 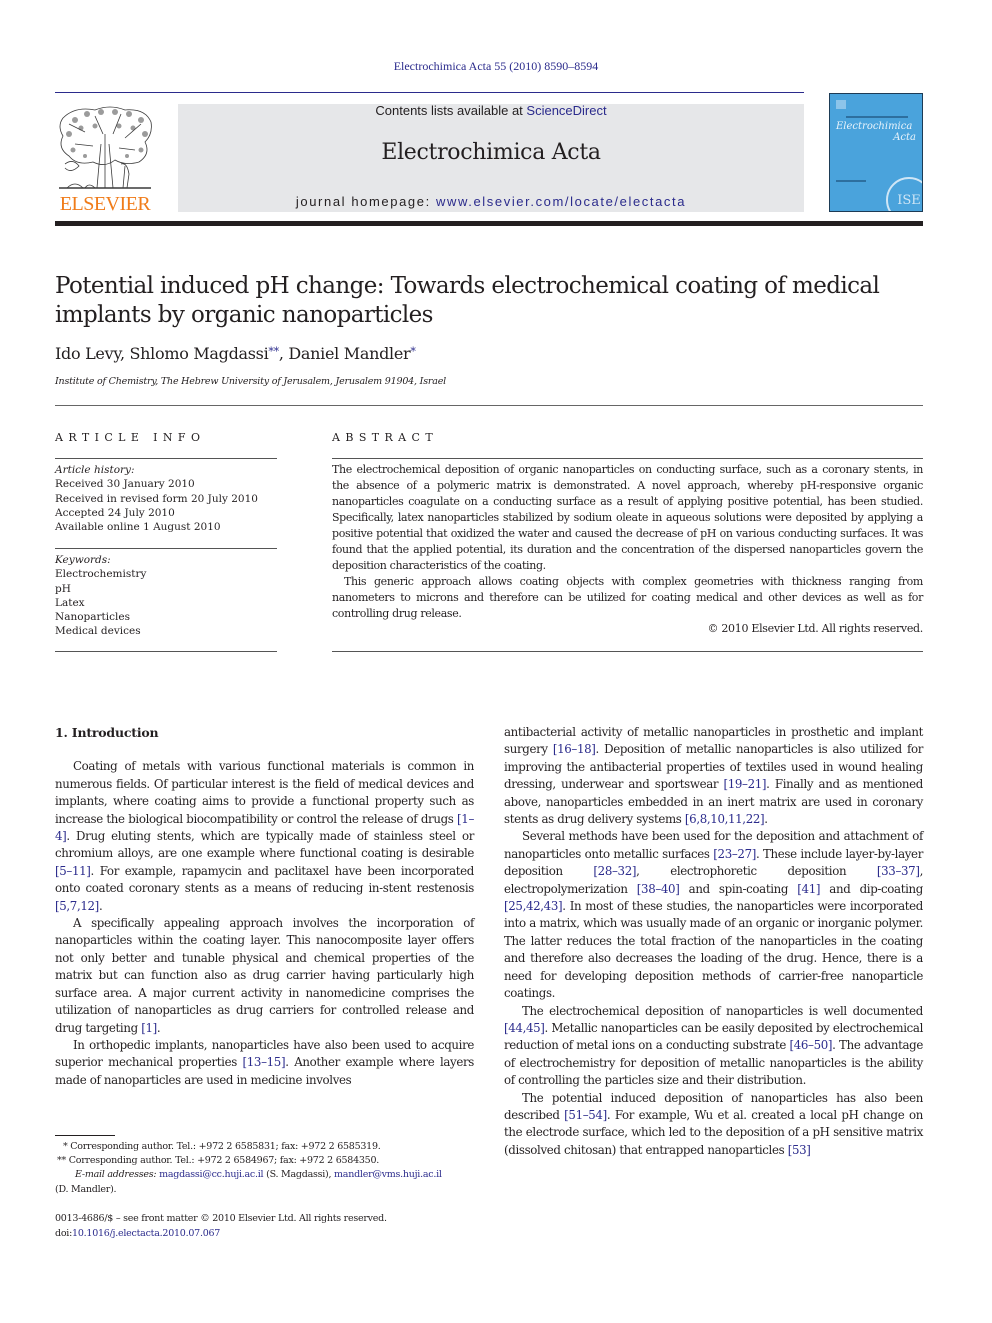 I want to click on history-online: Available online 1 August 2010, so click(x=138, y=527).